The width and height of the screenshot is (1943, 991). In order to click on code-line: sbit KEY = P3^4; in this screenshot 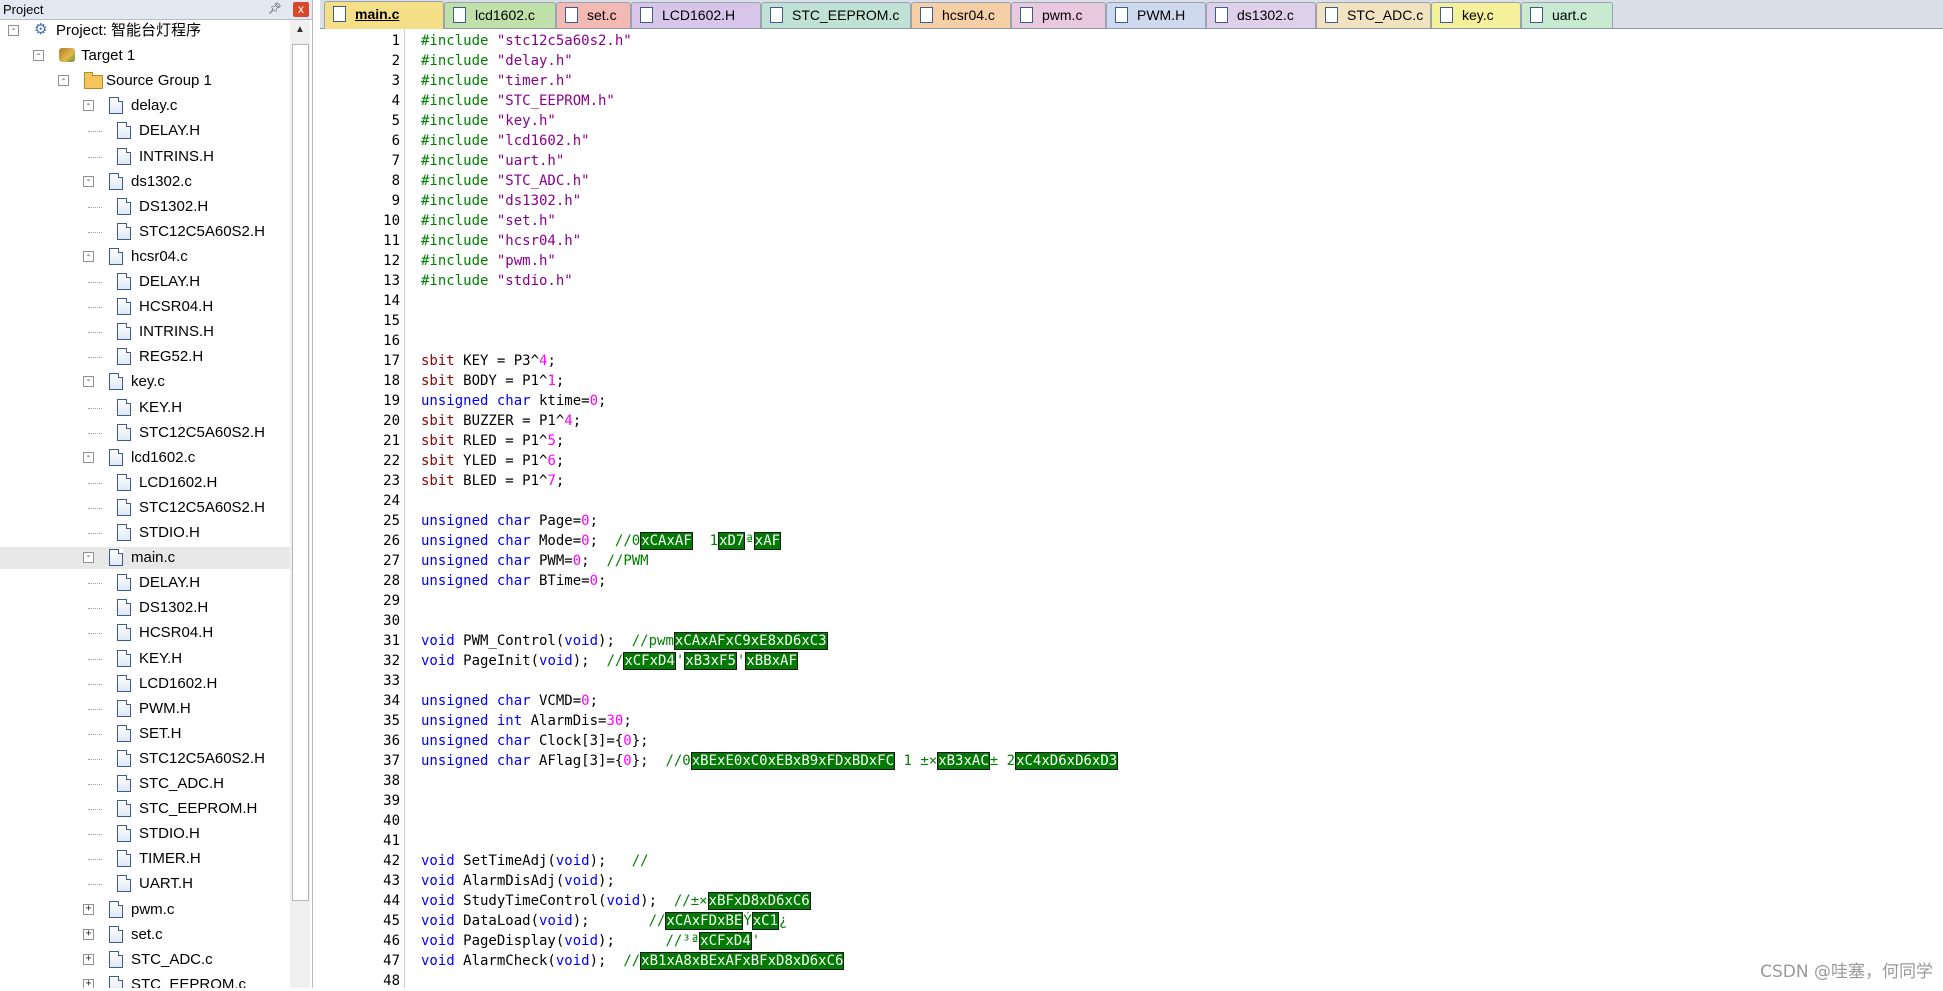, I will do `click(488, 361)`.